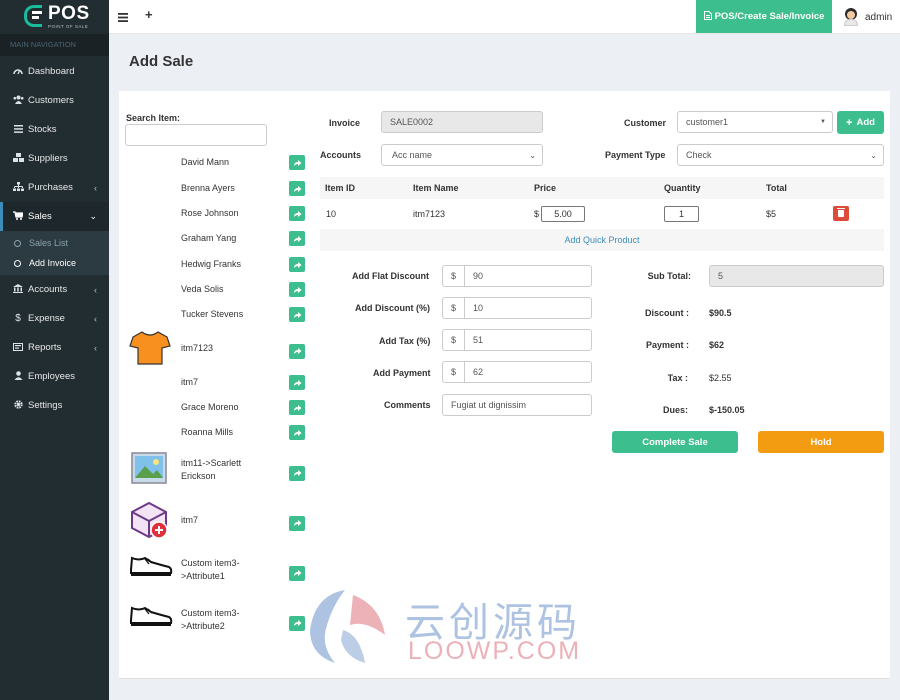 The width and height of the screenshot is (900, 700). I want to click on sidebar-item-expense: $ Expense ‹, so click(54, 318).